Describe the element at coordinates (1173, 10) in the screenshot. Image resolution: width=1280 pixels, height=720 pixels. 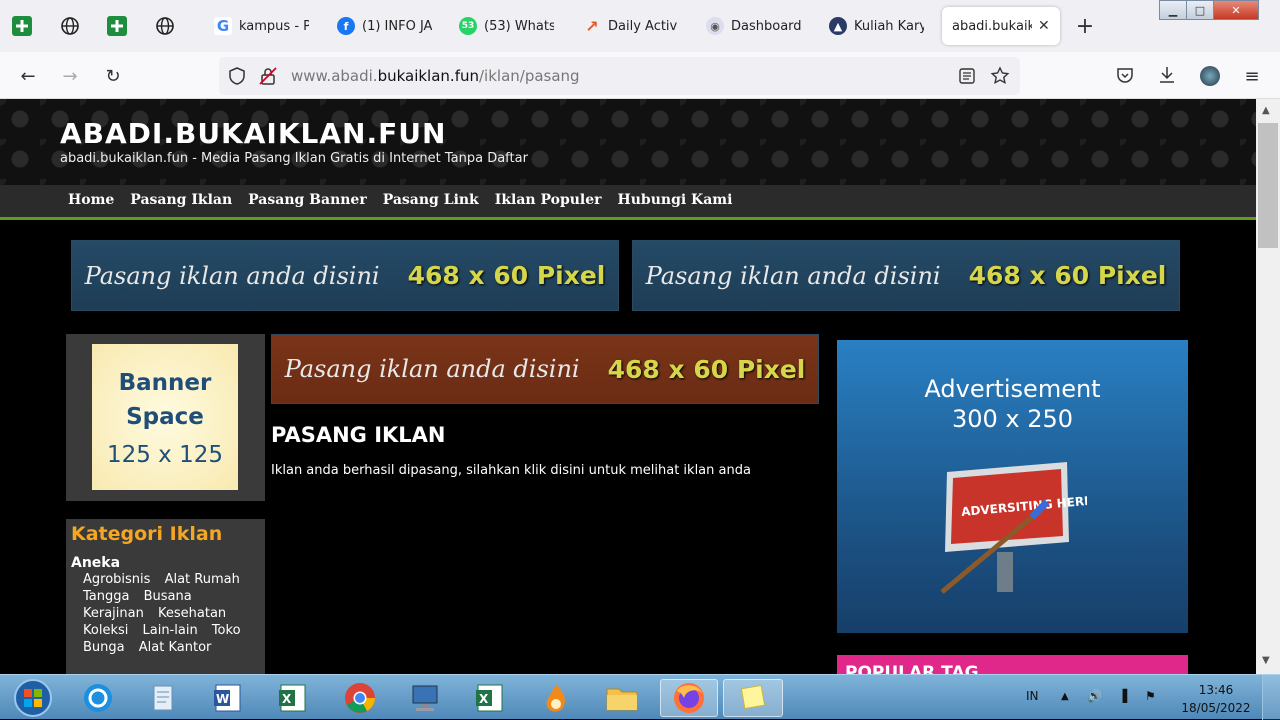
I see `minimize-icon: ▁` at that location.